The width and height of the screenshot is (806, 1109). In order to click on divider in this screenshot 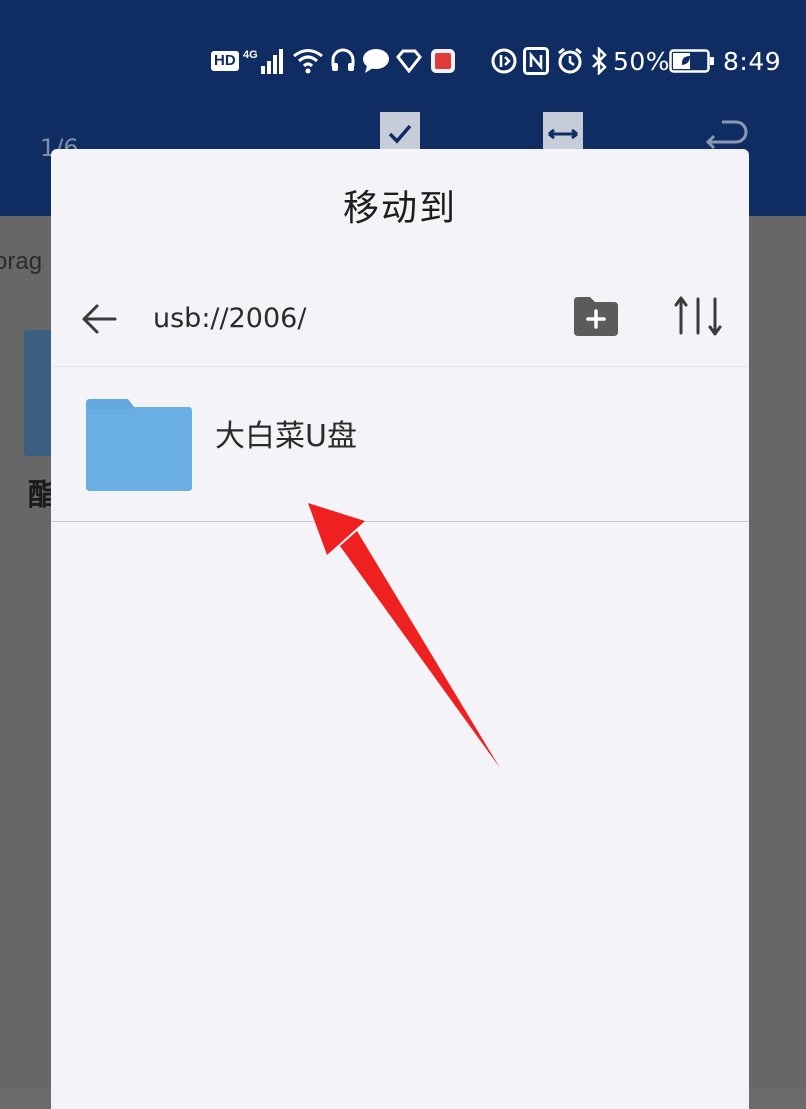, I will do `click(400, 521)`.